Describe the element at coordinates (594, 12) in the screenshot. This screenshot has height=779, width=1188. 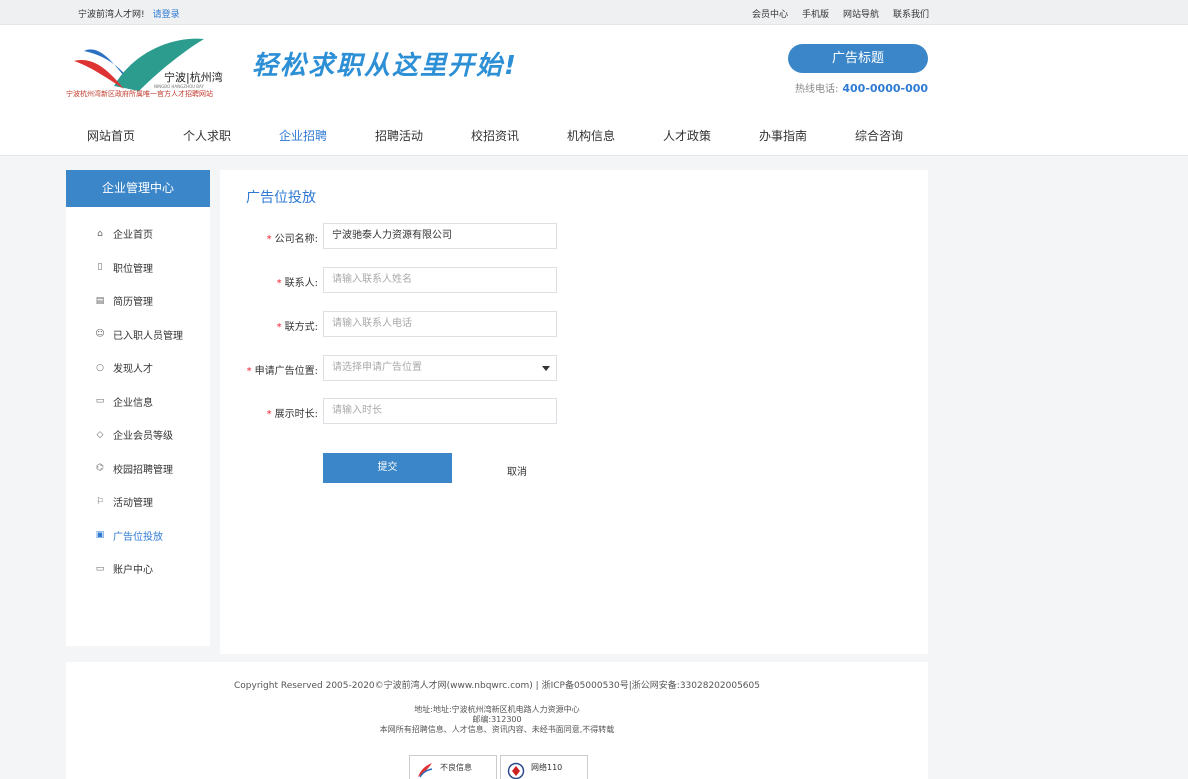
I see `top-bar: 宁波前湾人才网! 请登录 会员中心 手机版 网站导航 联系我们` at that location.